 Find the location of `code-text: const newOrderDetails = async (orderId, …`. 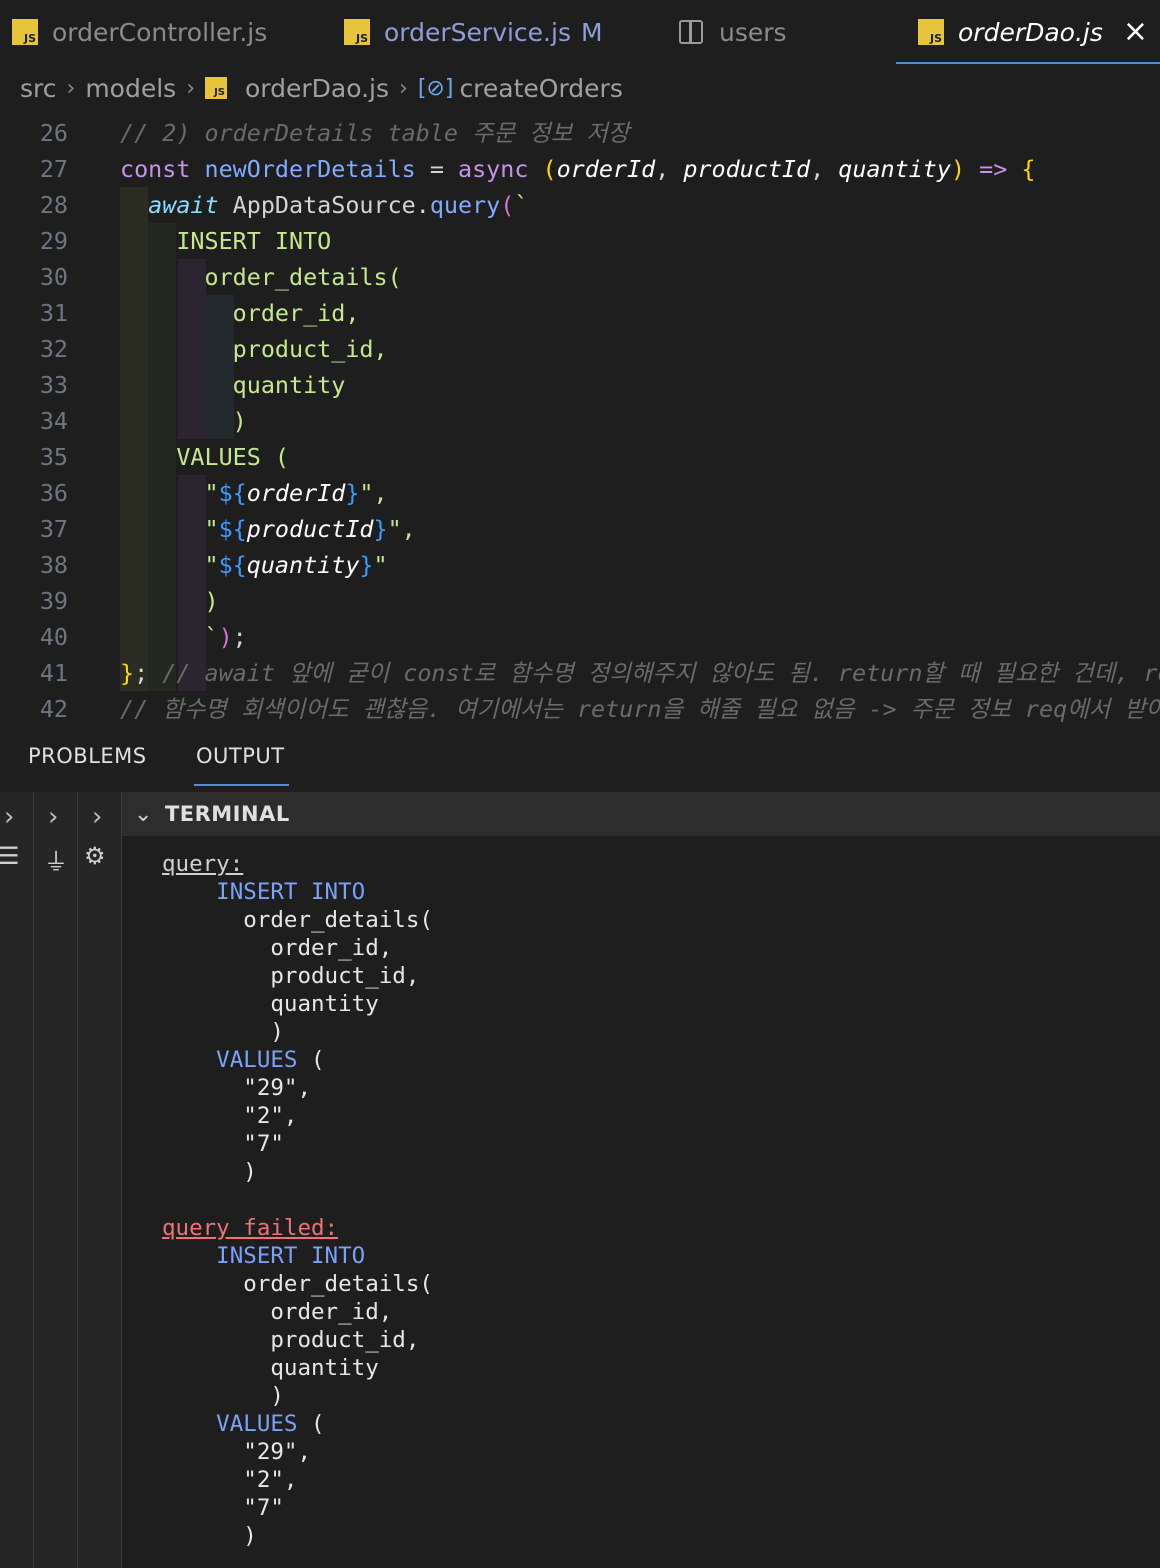

code-text: const newOrderDetails = async (orderId, … is located at coordinates (578, 169).